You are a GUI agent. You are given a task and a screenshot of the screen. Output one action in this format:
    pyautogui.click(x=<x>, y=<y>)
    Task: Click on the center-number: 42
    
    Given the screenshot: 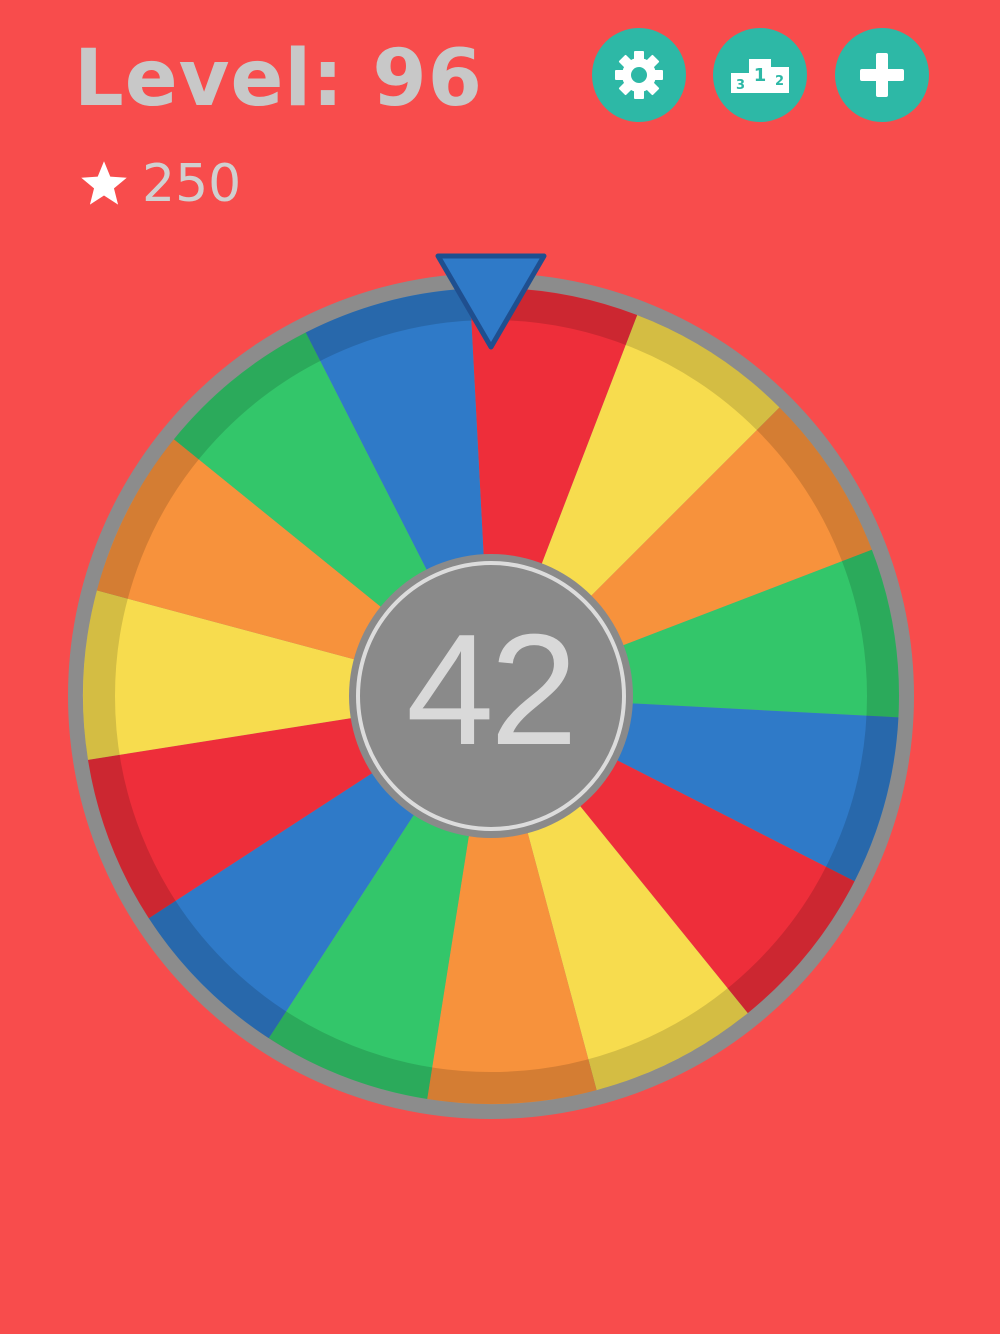 What is the action you would take?
    pyautogui.click(x=492, y=690)
    